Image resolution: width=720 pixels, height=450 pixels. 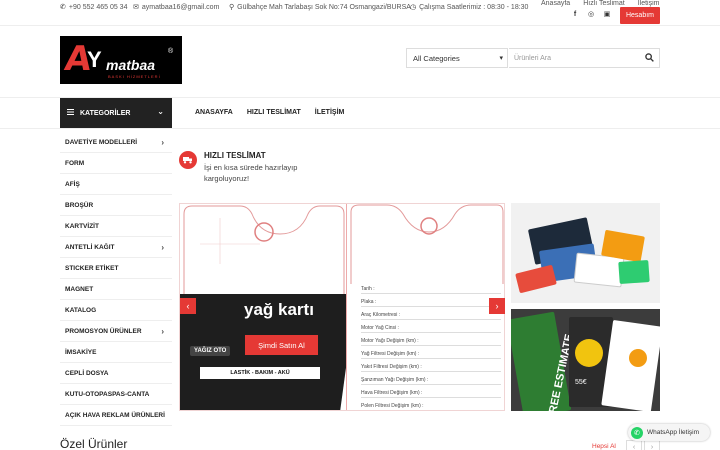 What do you see at coordinates (640, 15) in the screenshot?
I see `account-button: Hesabım` at bounding box center [640, 15].